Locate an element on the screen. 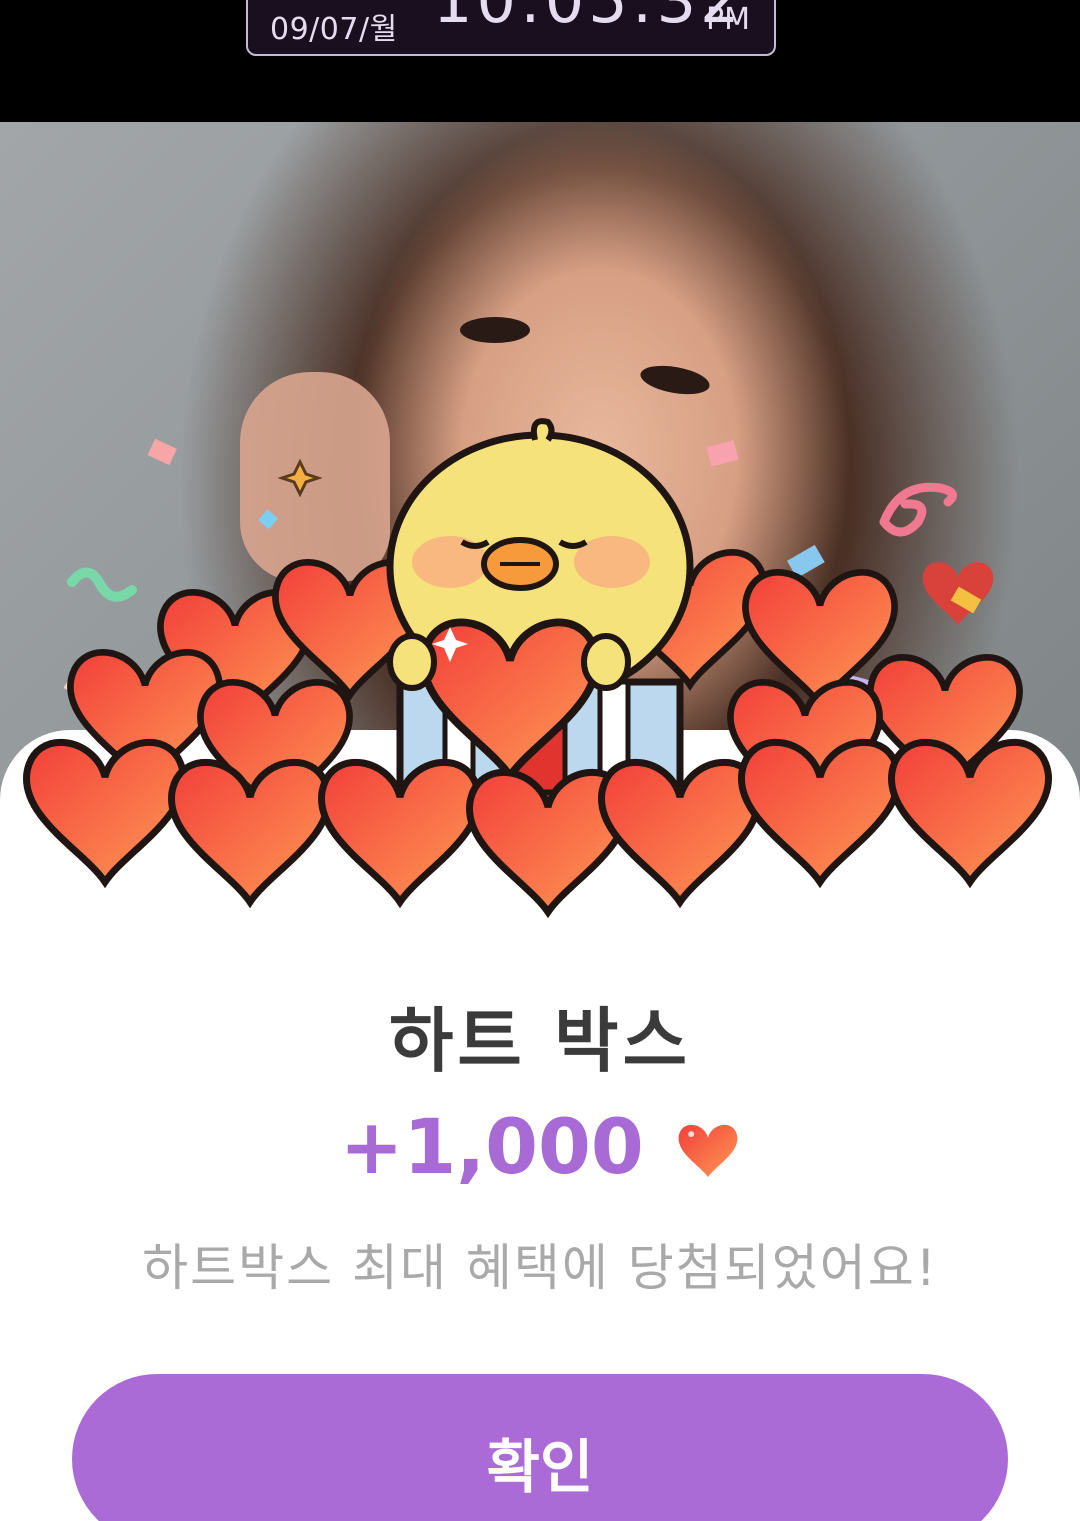 This screenshot has width=1080, height=1521. confirm-button: 확인 is located at coordinates (540, 1447).